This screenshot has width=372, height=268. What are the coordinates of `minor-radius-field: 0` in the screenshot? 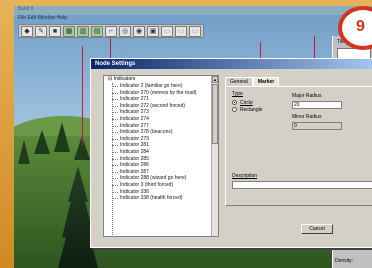 It's located at (317, 126).